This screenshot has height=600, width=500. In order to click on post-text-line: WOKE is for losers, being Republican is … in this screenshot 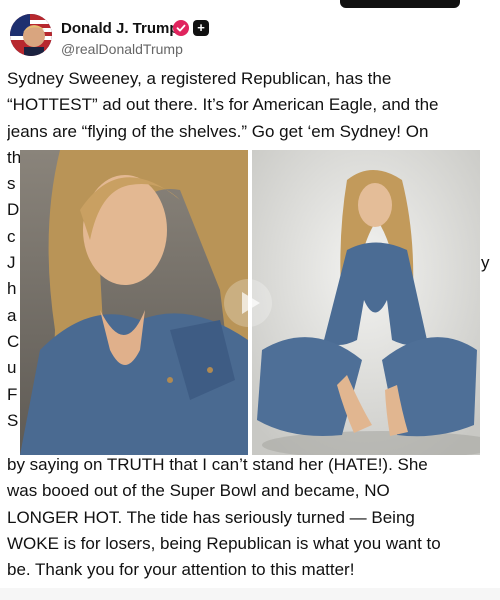, I will do `click(224, 543)`.